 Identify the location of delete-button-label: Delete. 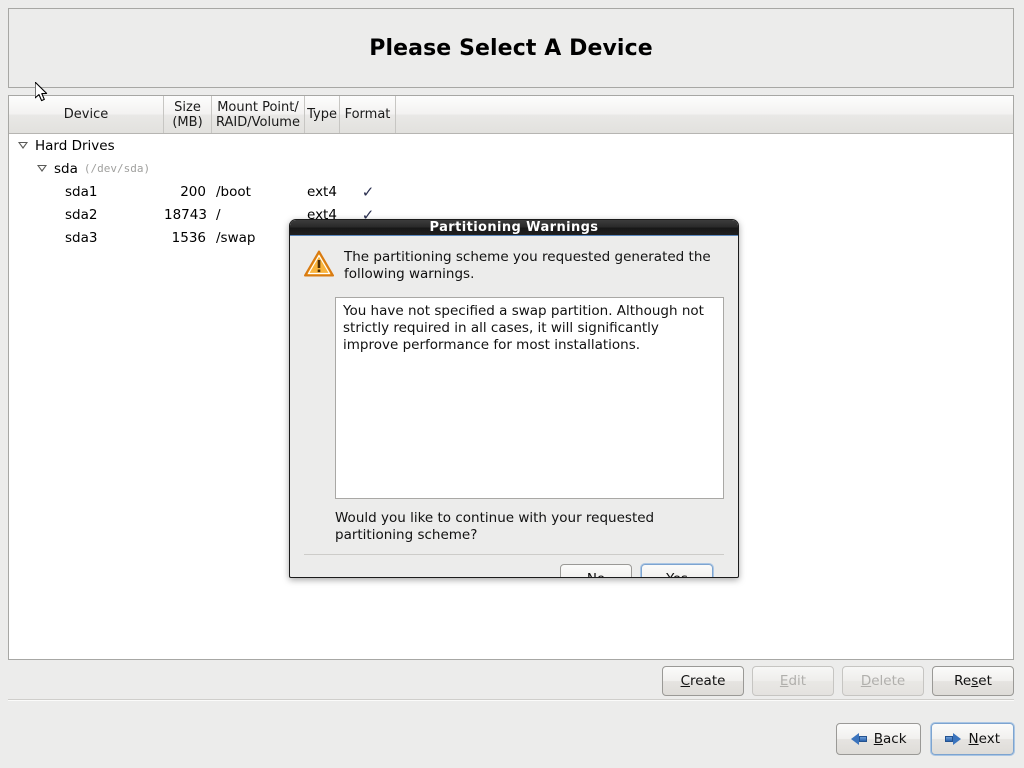
(883, 681).